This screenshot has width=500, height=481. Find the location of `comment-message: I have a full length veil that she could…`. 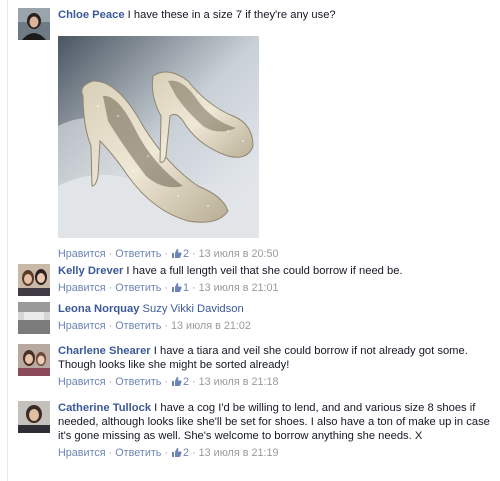

comment-message: I have a full length veil that she could… is located at coordinates (264, 271).